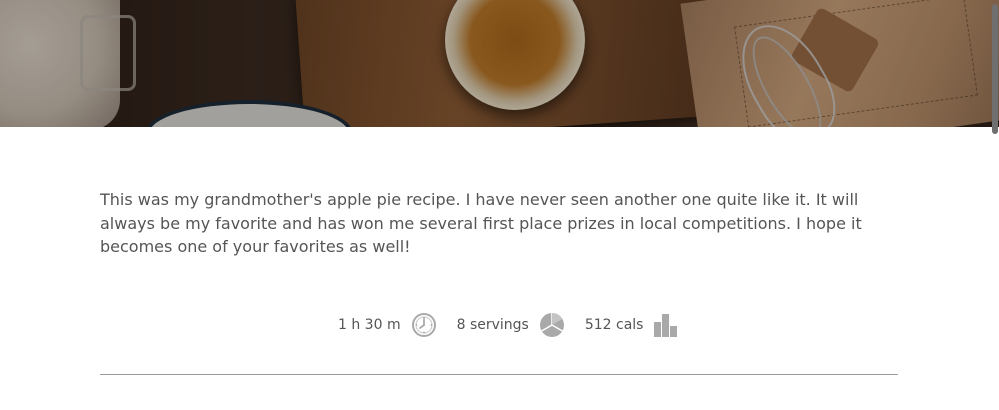  What do you see at coordinates (995, 69) in the screenshot?
I see `scrollbar-thumb` at bounding box center [995, 69].